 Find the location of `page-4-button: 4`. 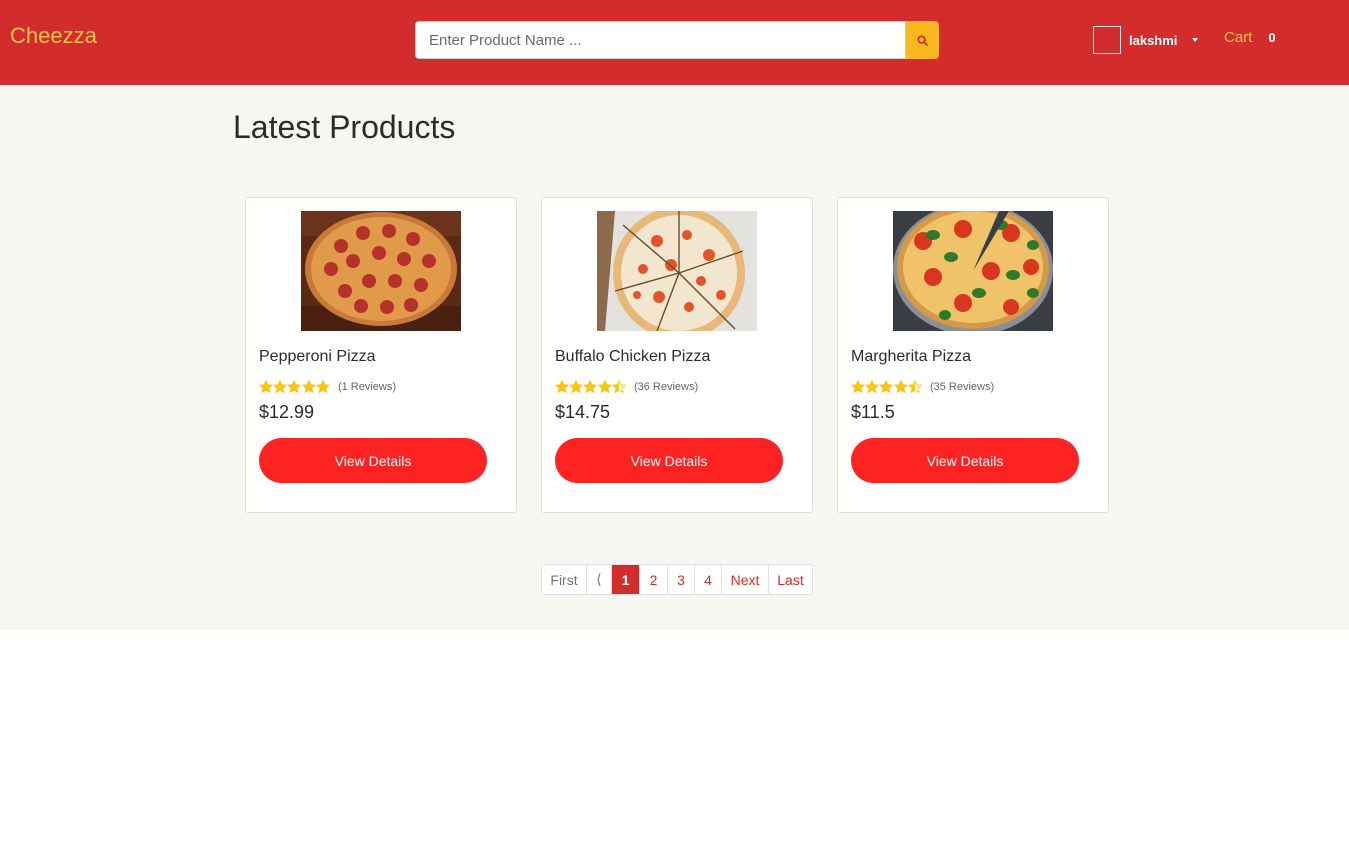

page-4-button: 4 is located at coordinates (708, 579).